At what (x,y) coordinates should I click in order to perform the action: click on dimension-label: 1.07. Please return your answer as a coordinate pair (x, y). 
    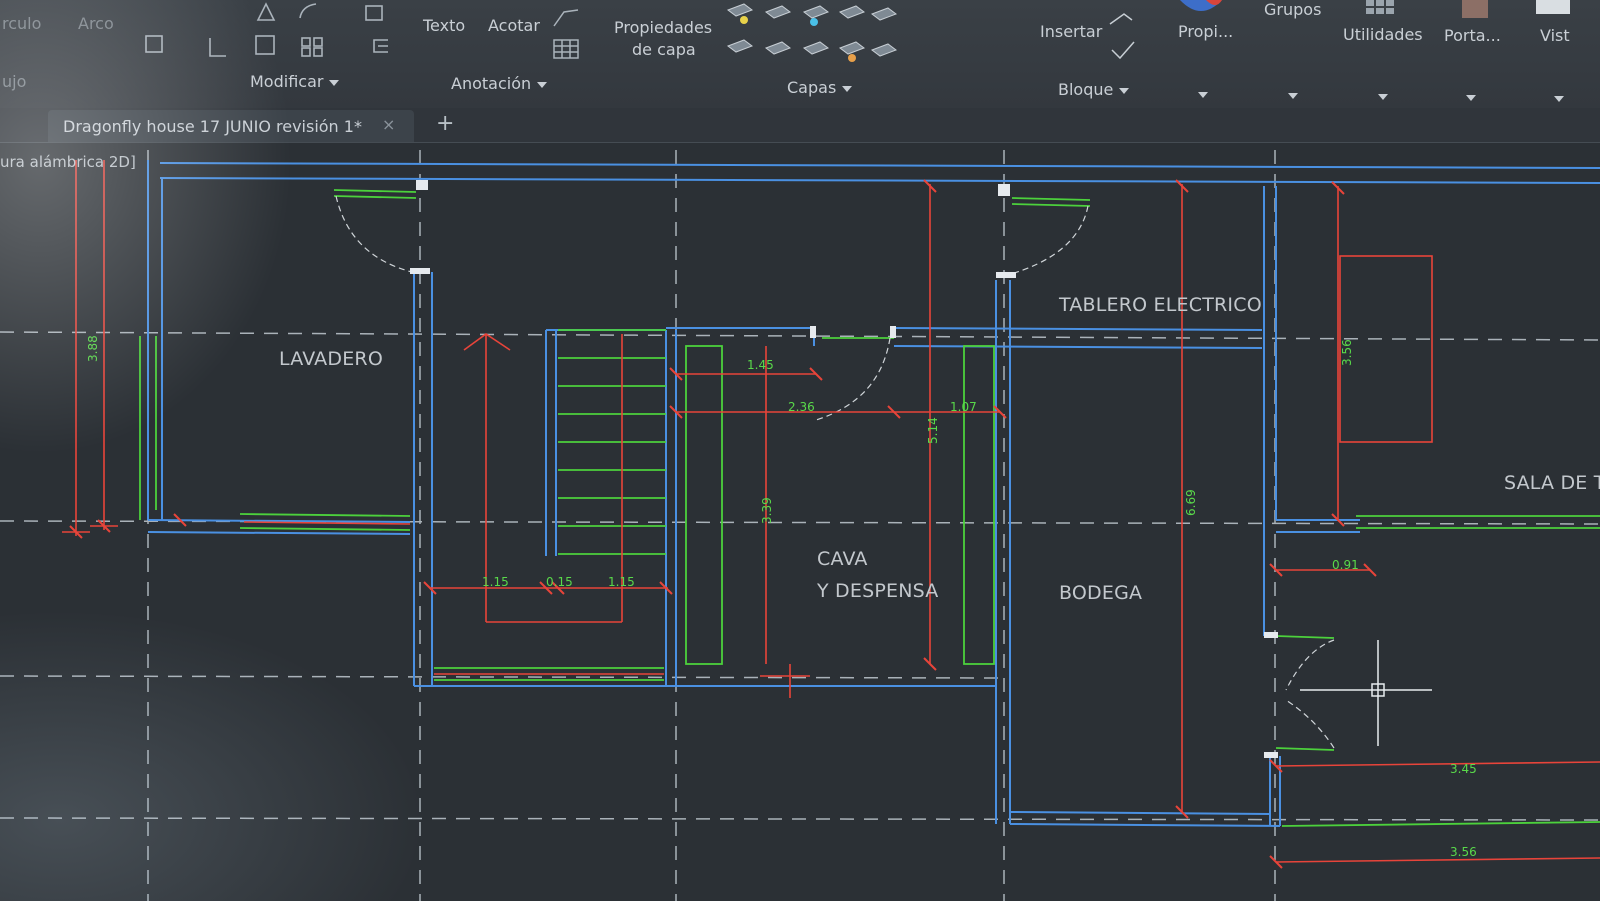
    Looking at the image, I should click on (963, 407).